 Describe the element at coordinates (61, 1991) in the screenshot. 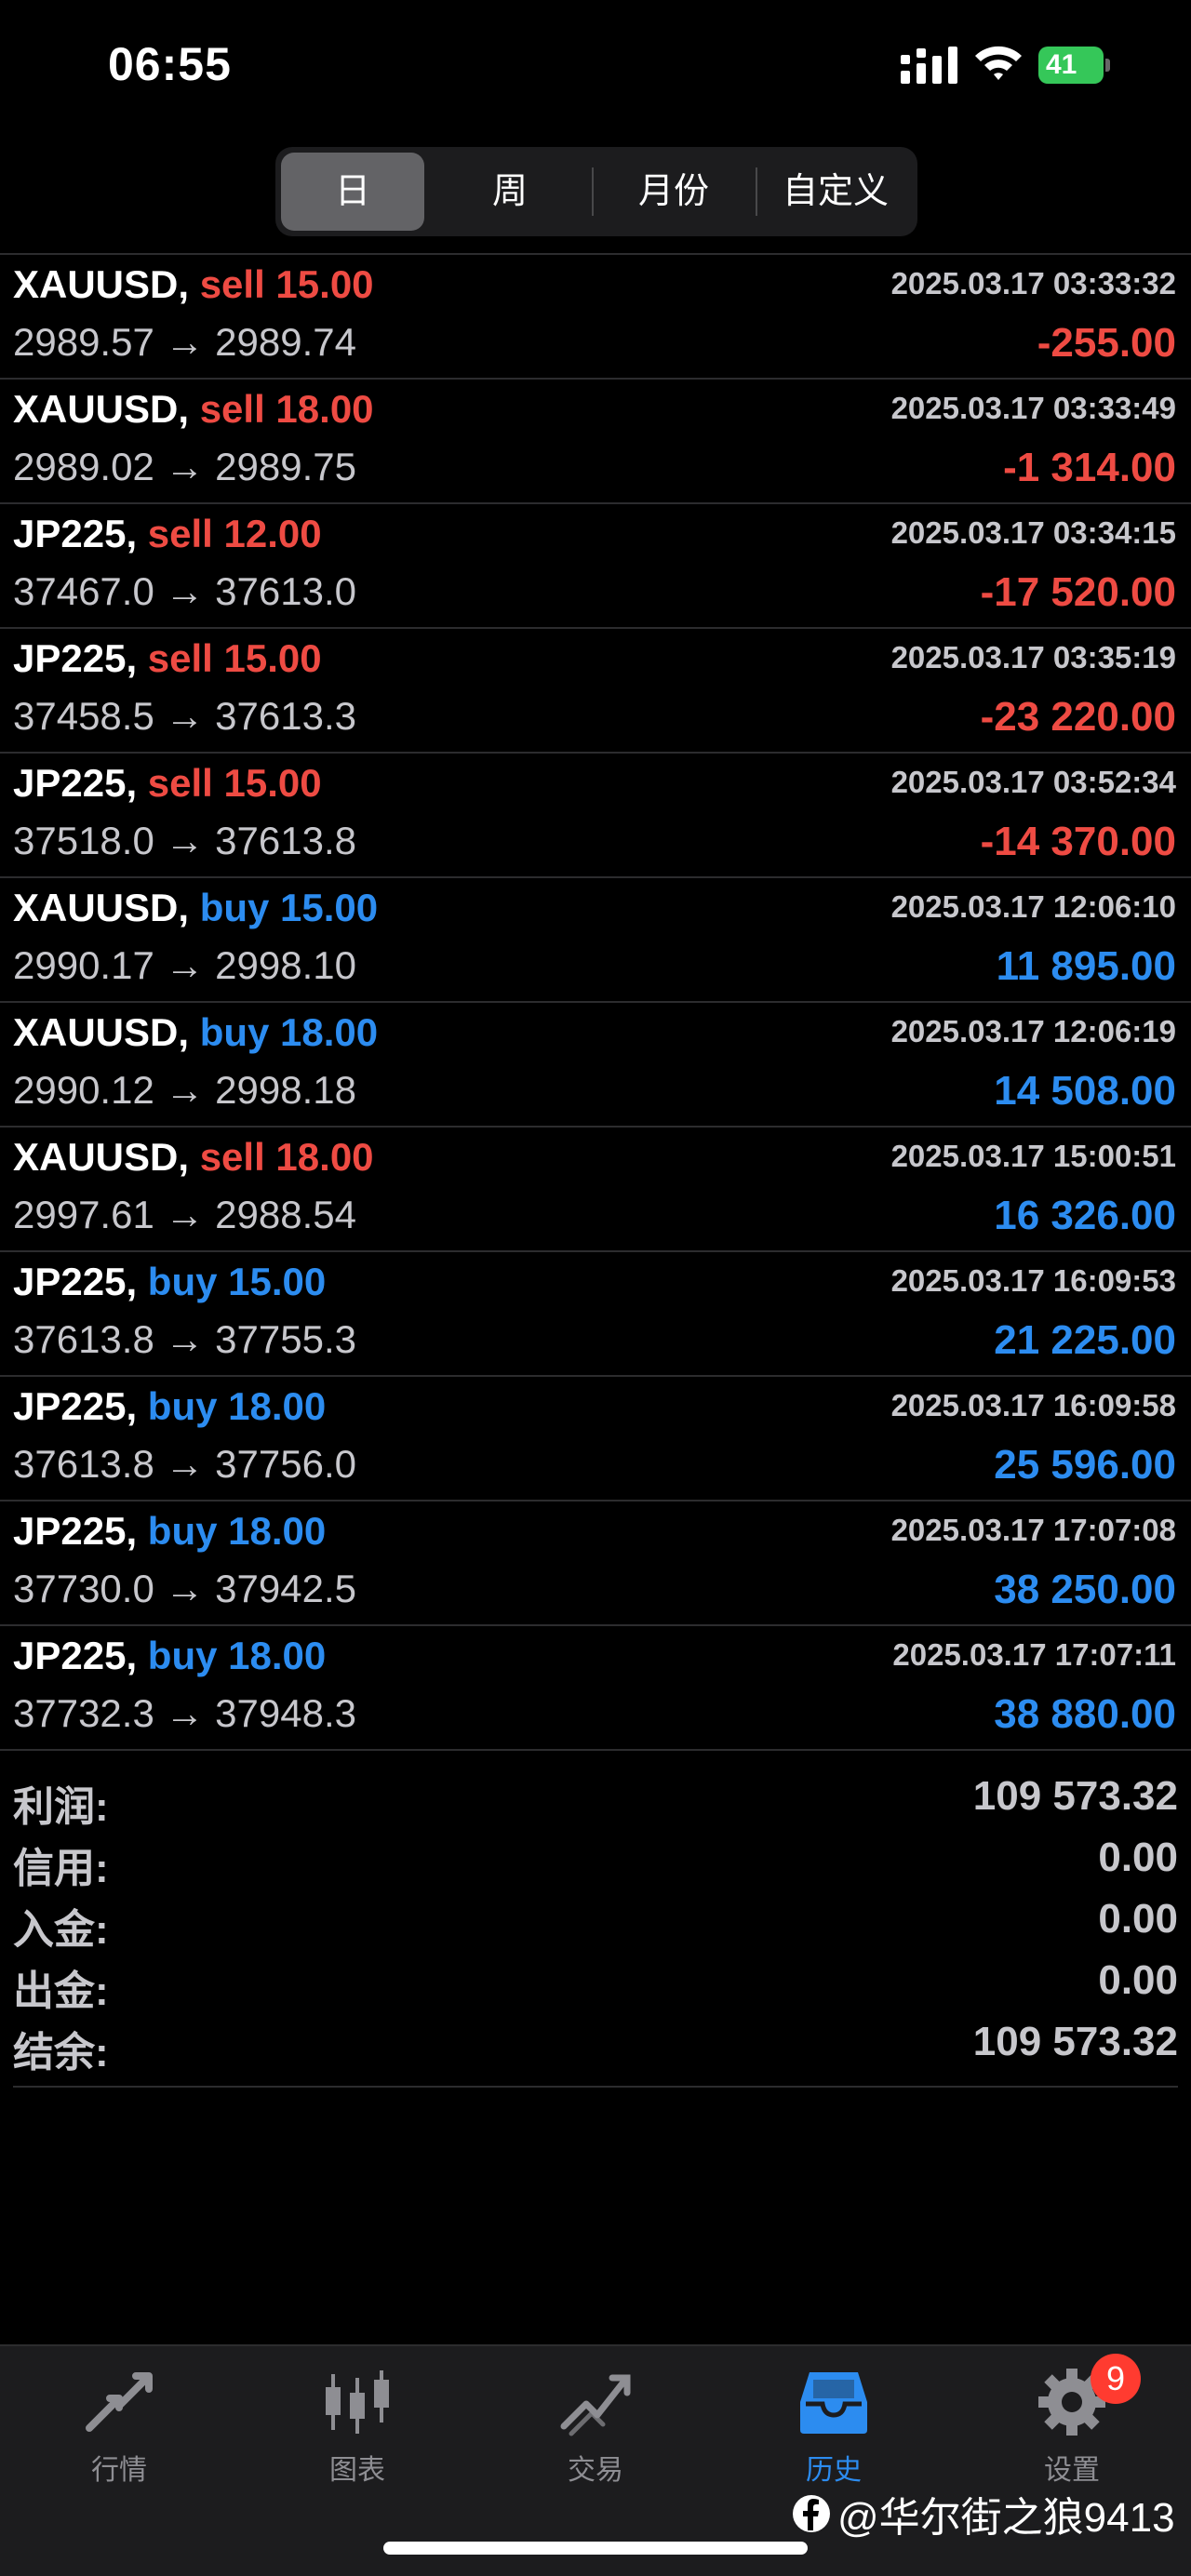

I see `summary-label: 出金:` at that location.